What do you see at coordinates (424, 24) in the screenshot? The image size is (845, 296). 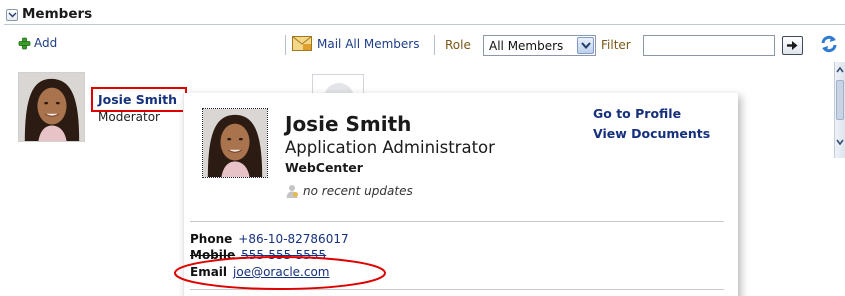 I see `header-divider` at bounding box center [424, 24].